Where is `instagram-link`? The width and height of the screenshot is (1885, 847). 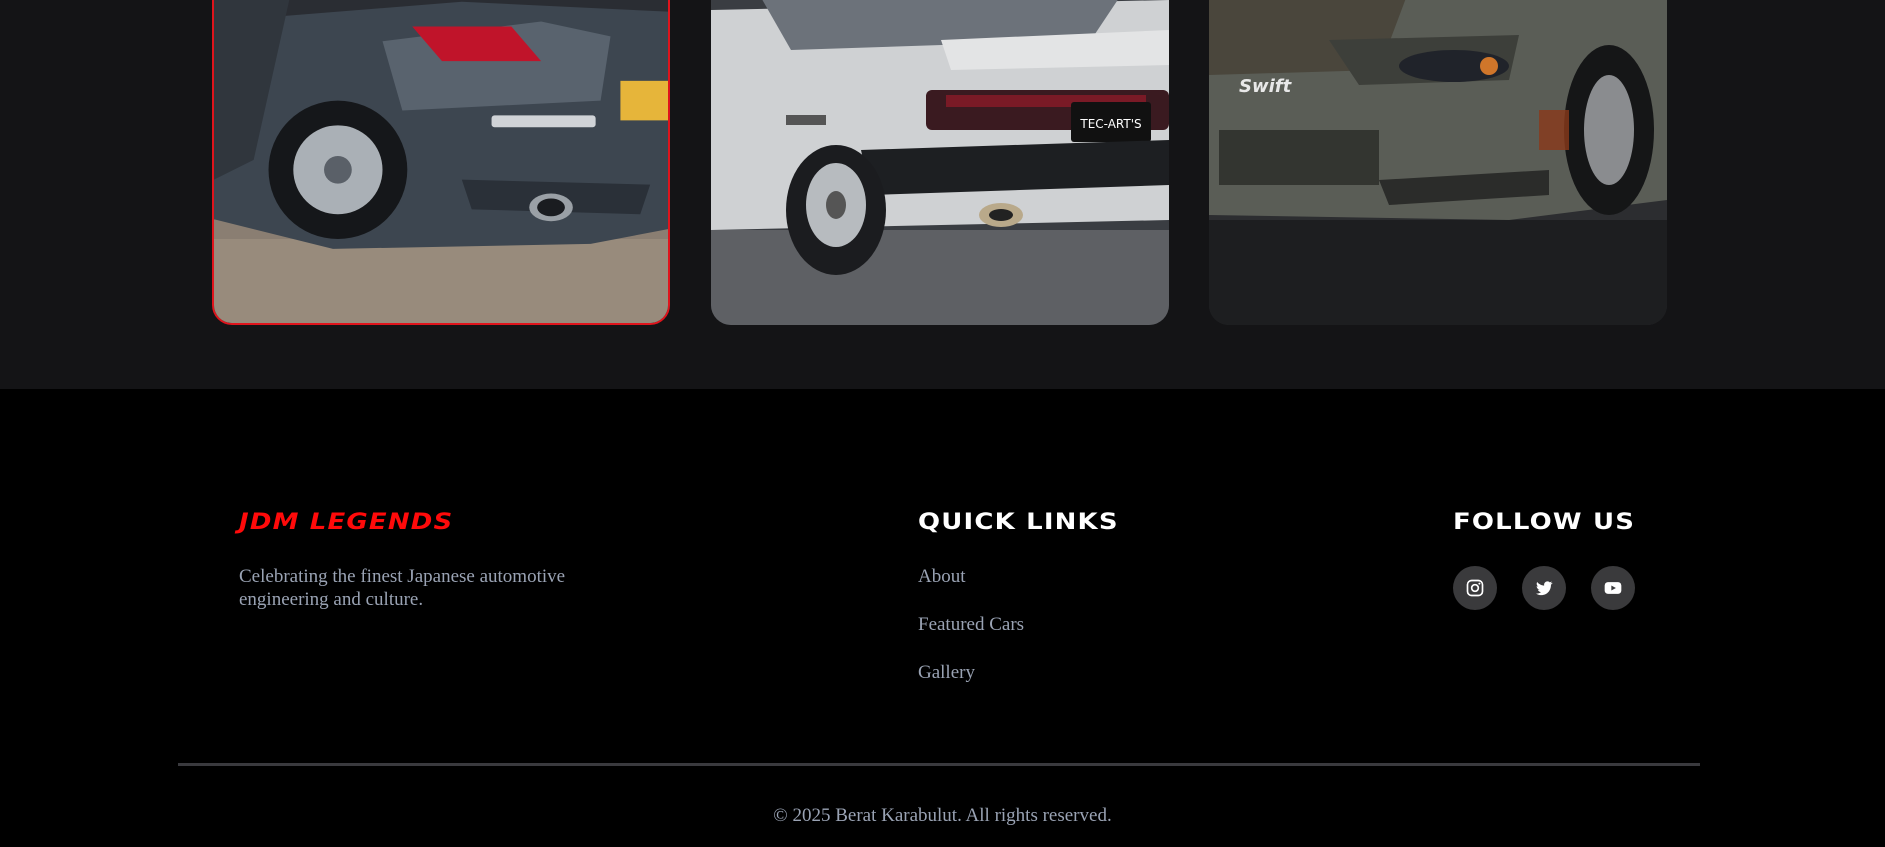 instagram-link is located at coordinates (1475, 588).